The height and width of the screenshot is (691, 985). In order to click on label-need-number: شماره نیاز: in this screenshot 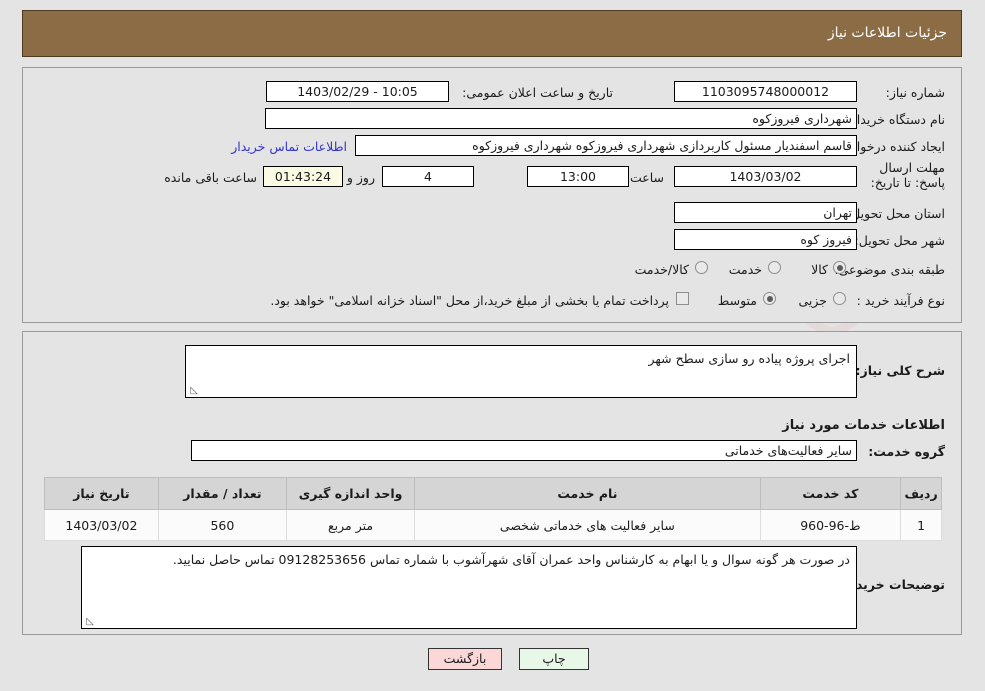, I will do `click(915, 92)`.